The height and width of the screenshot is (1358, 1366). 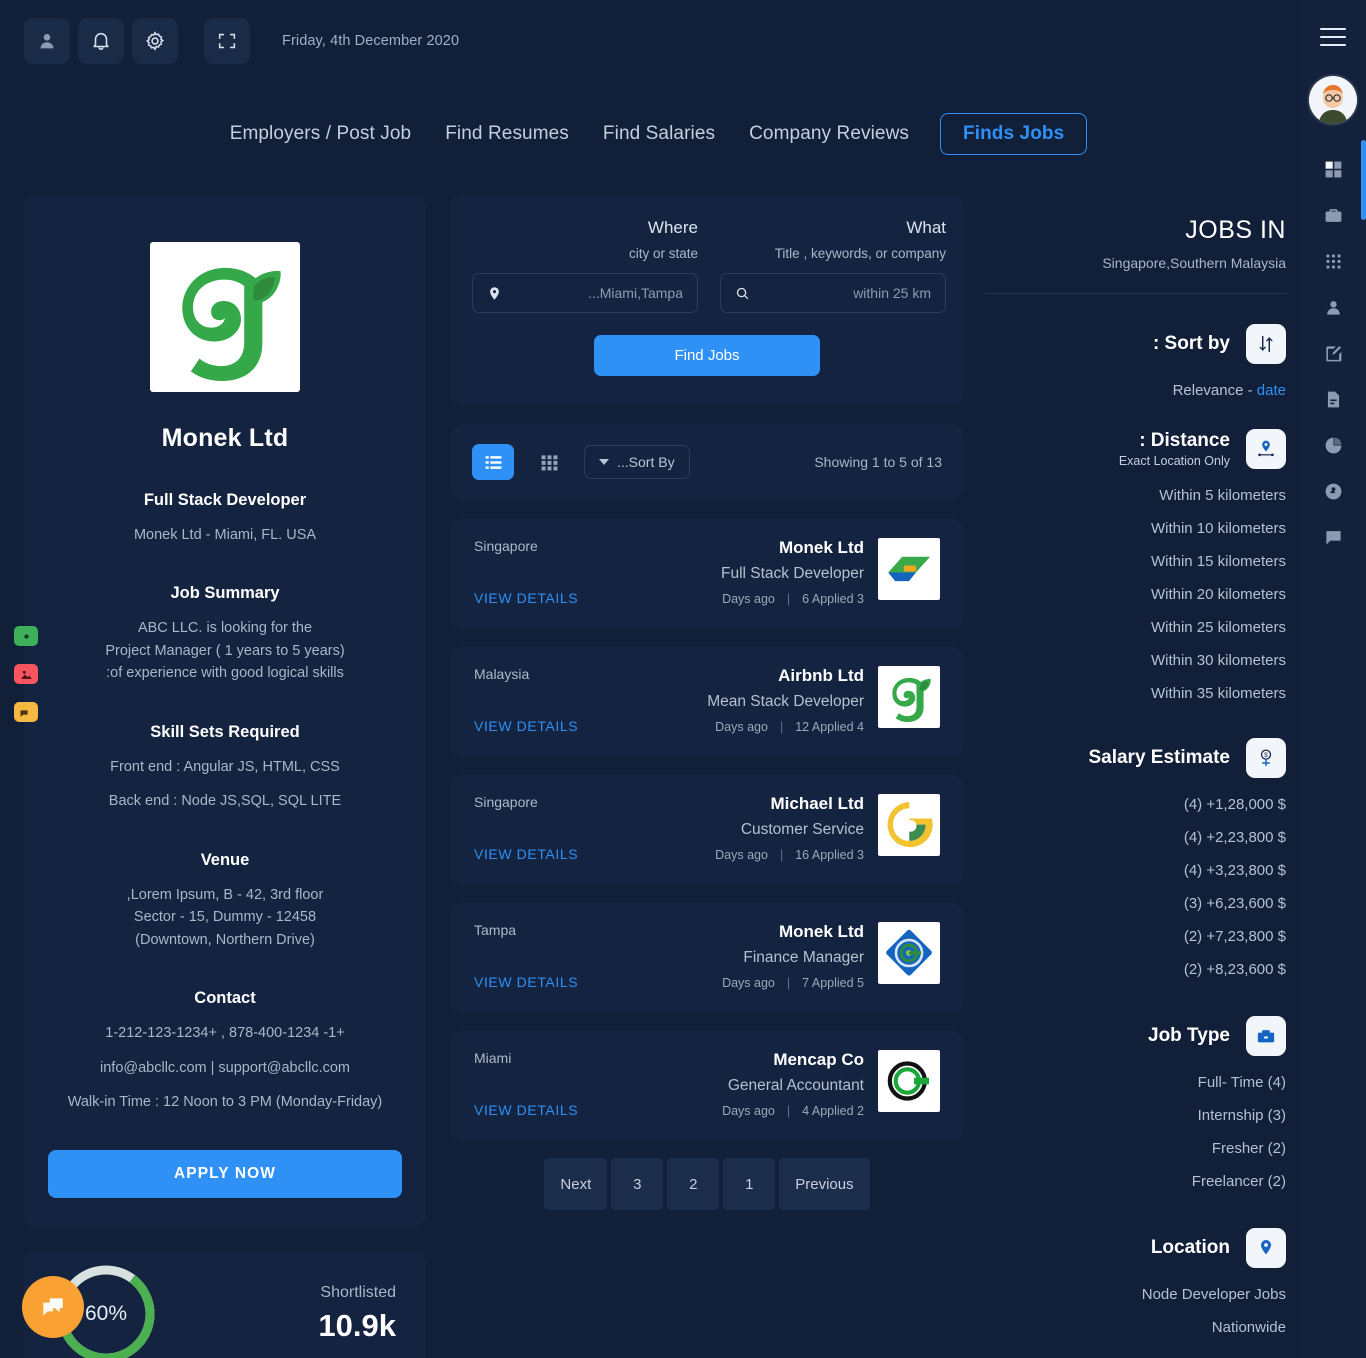 I want to click on nav-find-resumes: Find Resumes, so click(x=507, y=134).